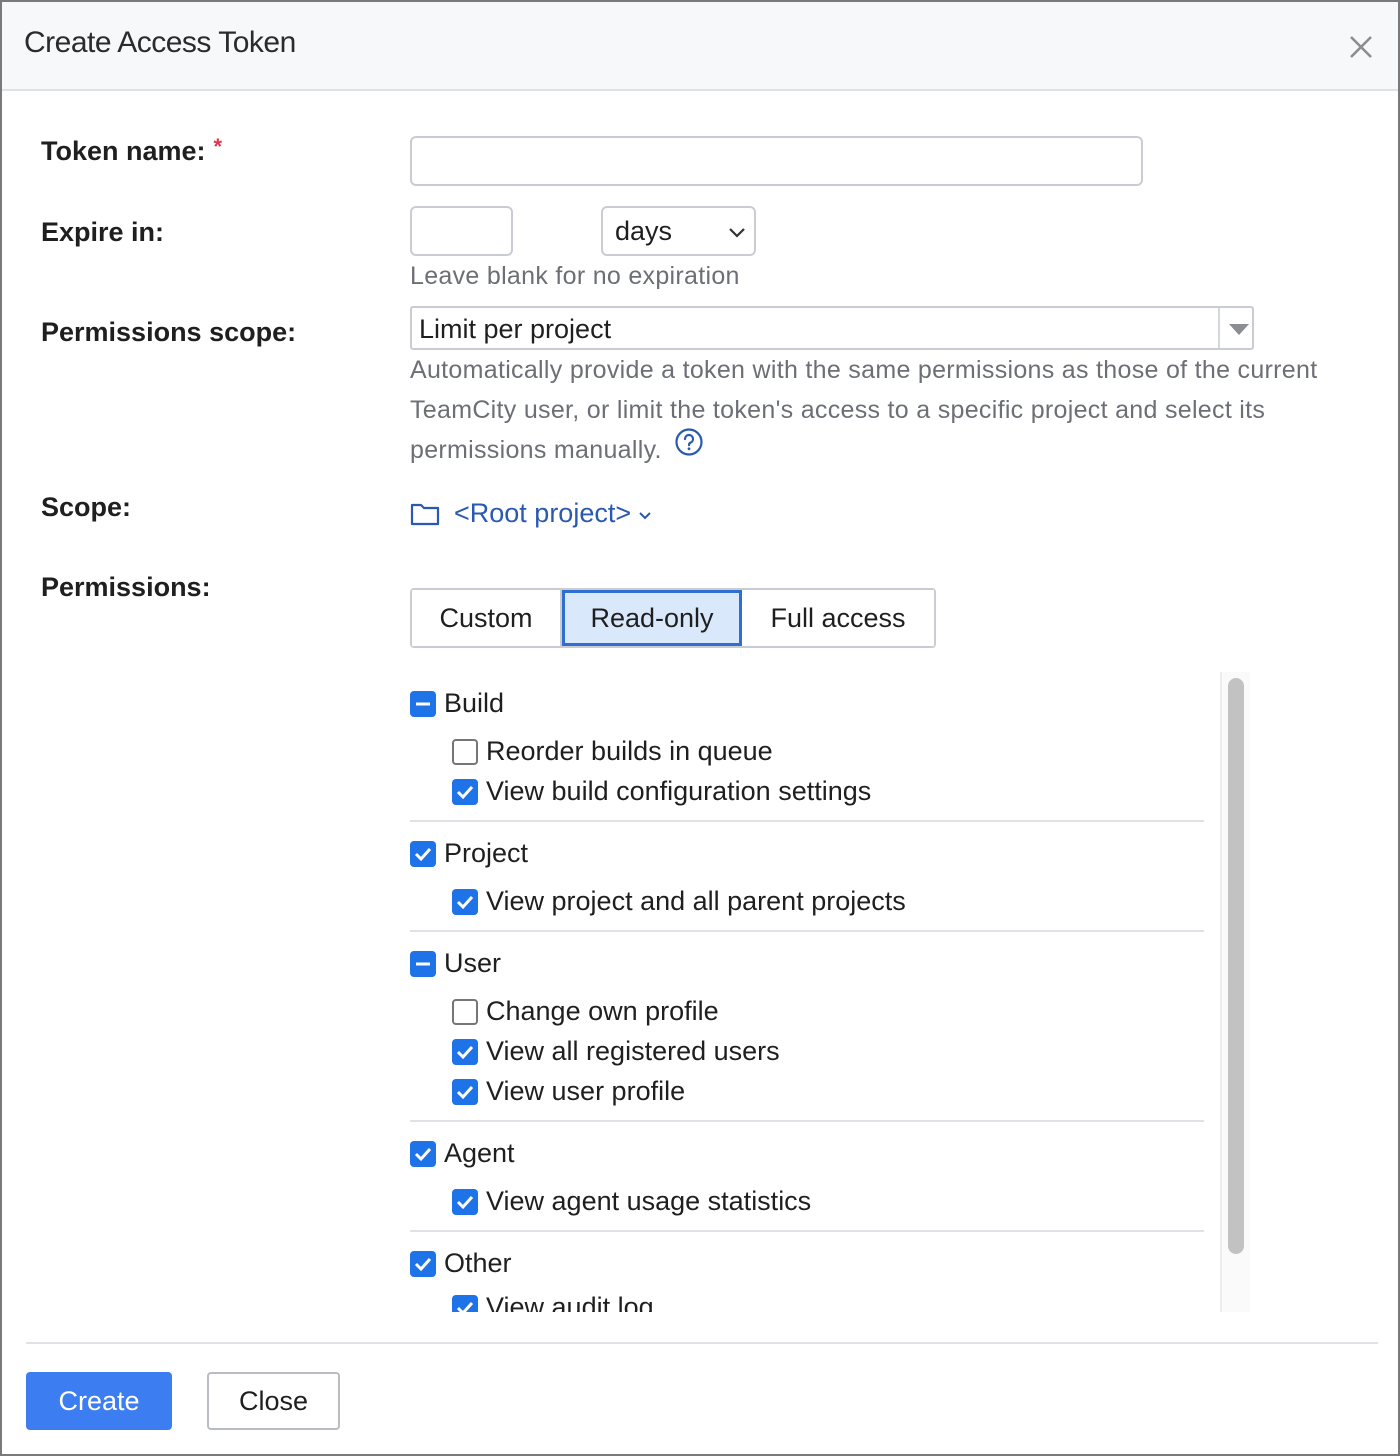  Describe the element at coordinates (160, 42) in the screenshot. I see `dialog-title: Create Access Token` at that location.